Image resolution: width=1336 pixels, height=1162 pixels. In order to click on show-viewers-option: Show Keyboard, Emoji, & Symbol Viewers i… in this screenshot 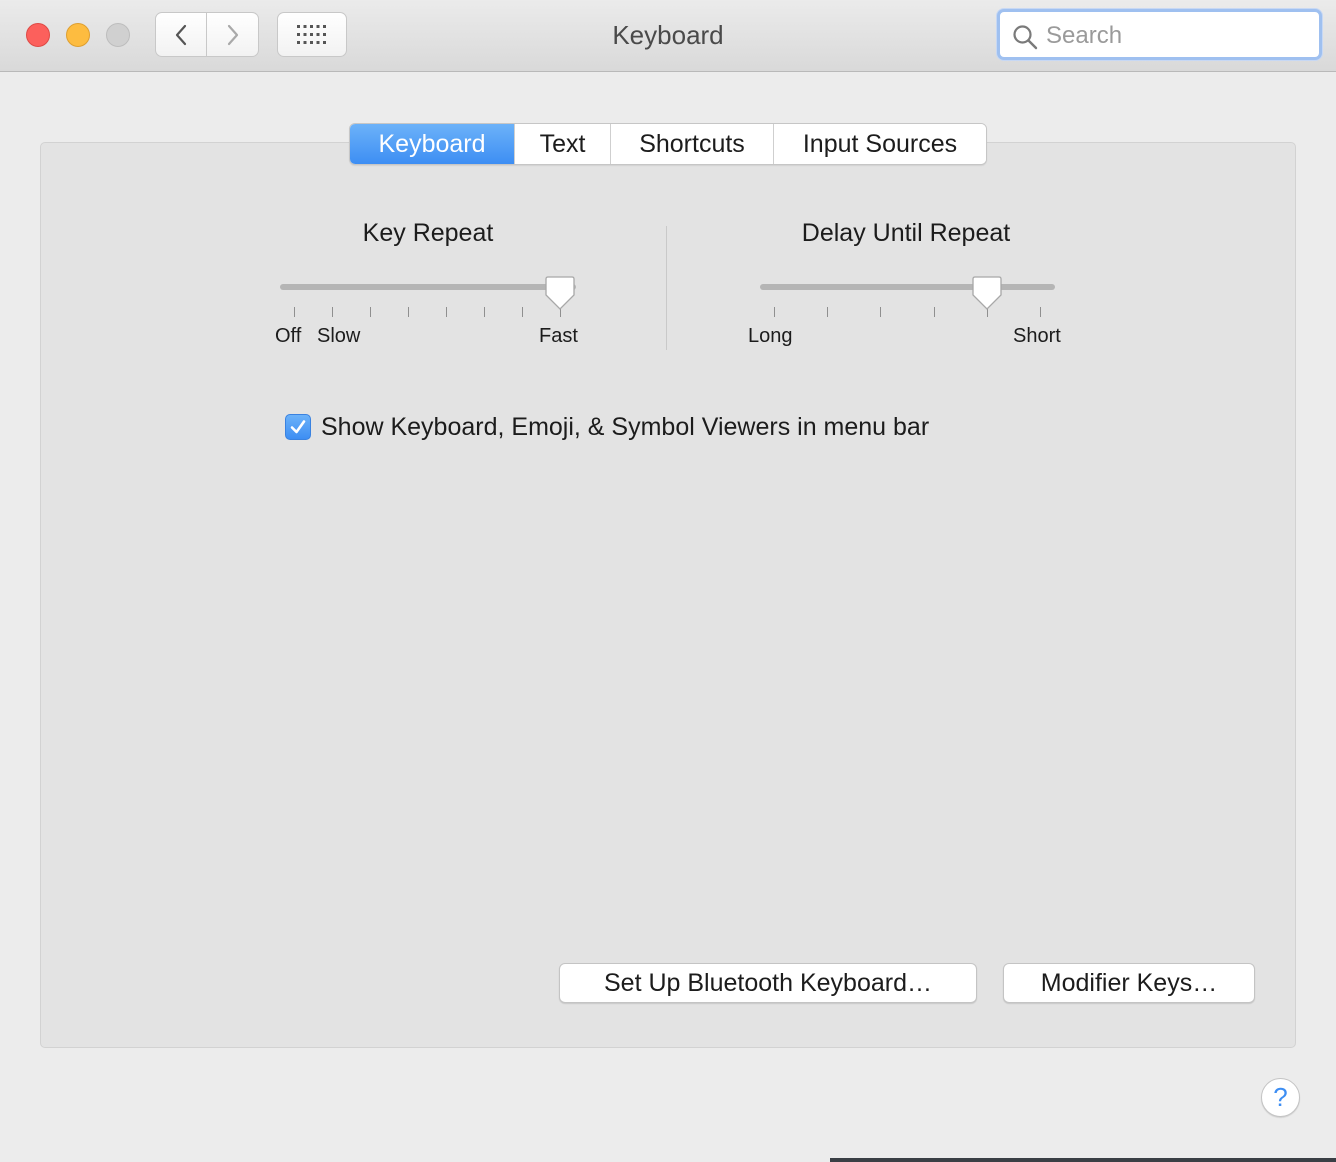, I will do `click(607, 427)`.